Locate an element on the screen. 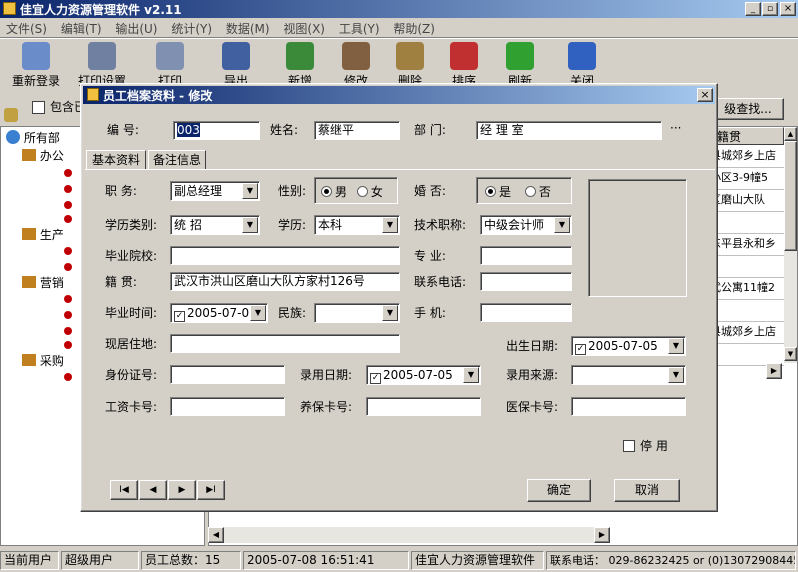 The image size is (798, 572). tree-group: 营销 is located at coordinates (43, 282).